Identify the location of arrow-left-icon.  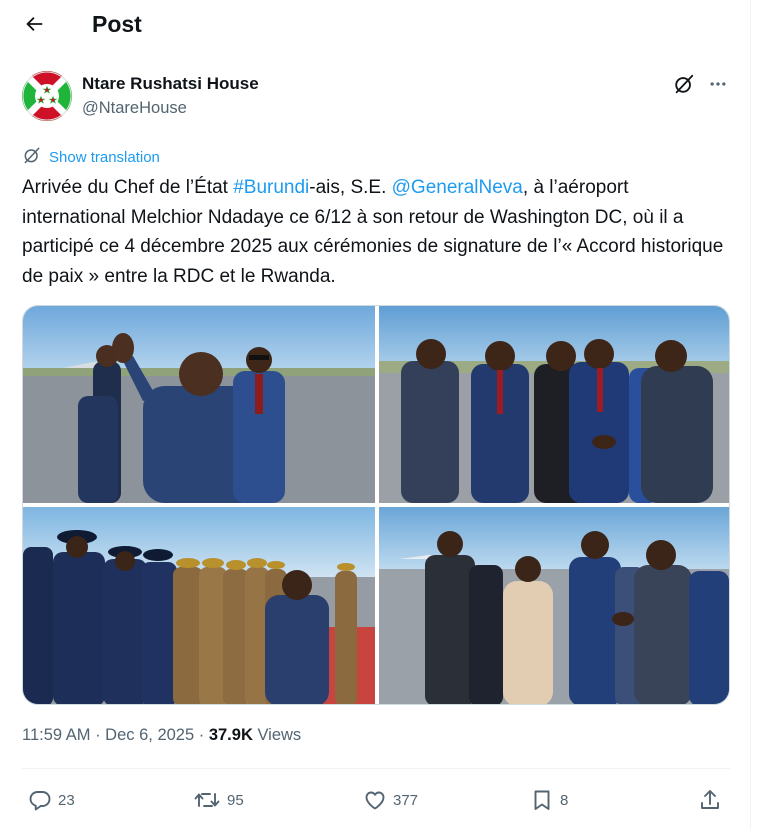
(34, 26).